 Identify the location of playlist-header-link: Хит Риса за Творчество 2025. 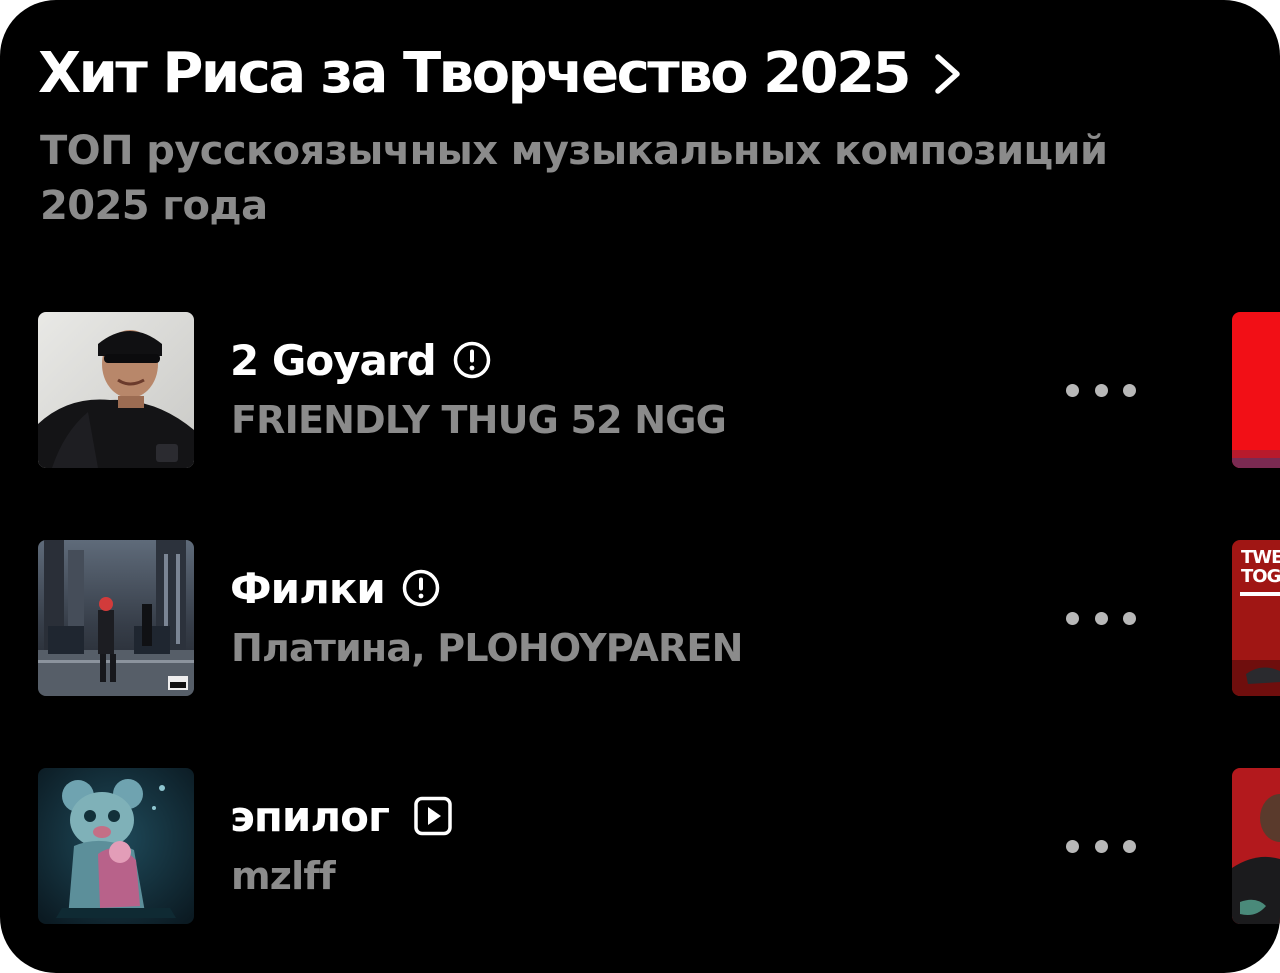
(501, 74).